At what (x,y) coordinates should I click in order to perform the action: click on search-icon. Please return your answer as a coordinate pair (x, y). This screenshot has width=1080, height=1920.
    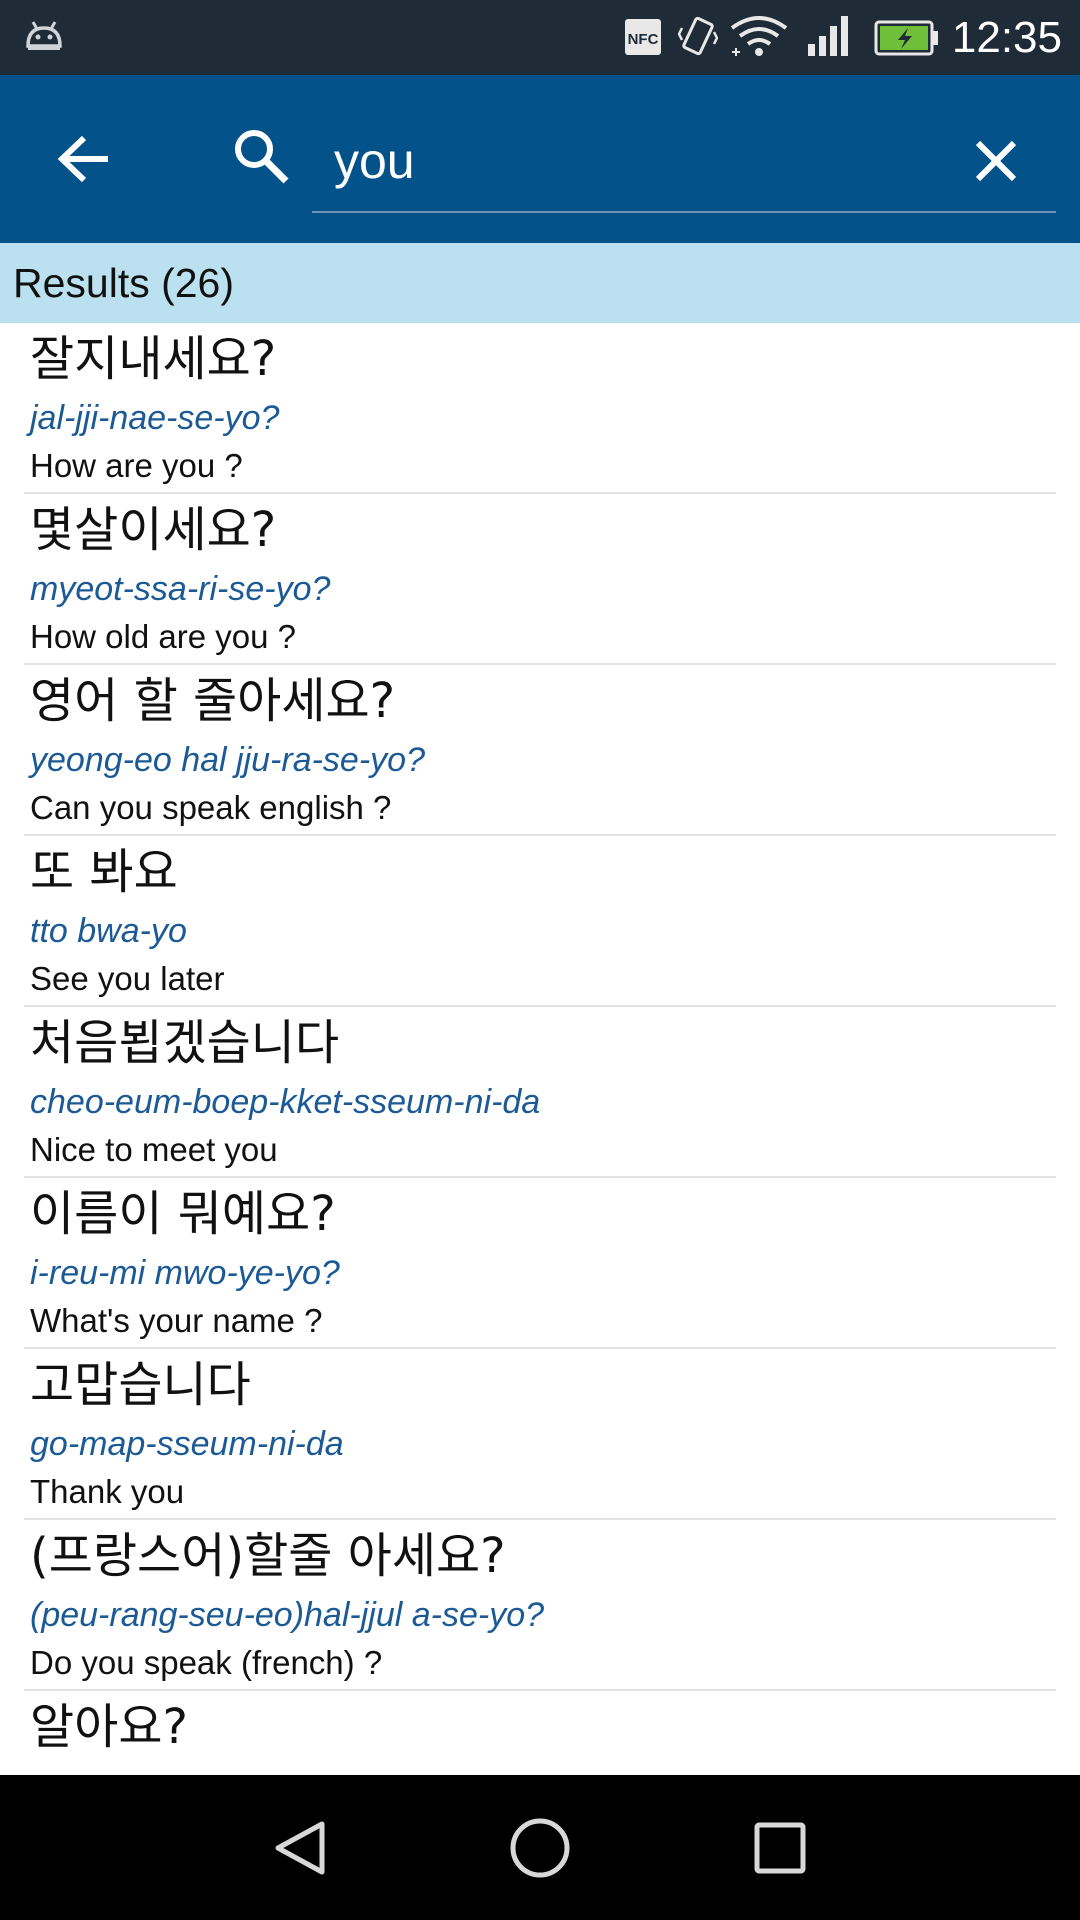
    Looking at the image, I should click on (262, 157).